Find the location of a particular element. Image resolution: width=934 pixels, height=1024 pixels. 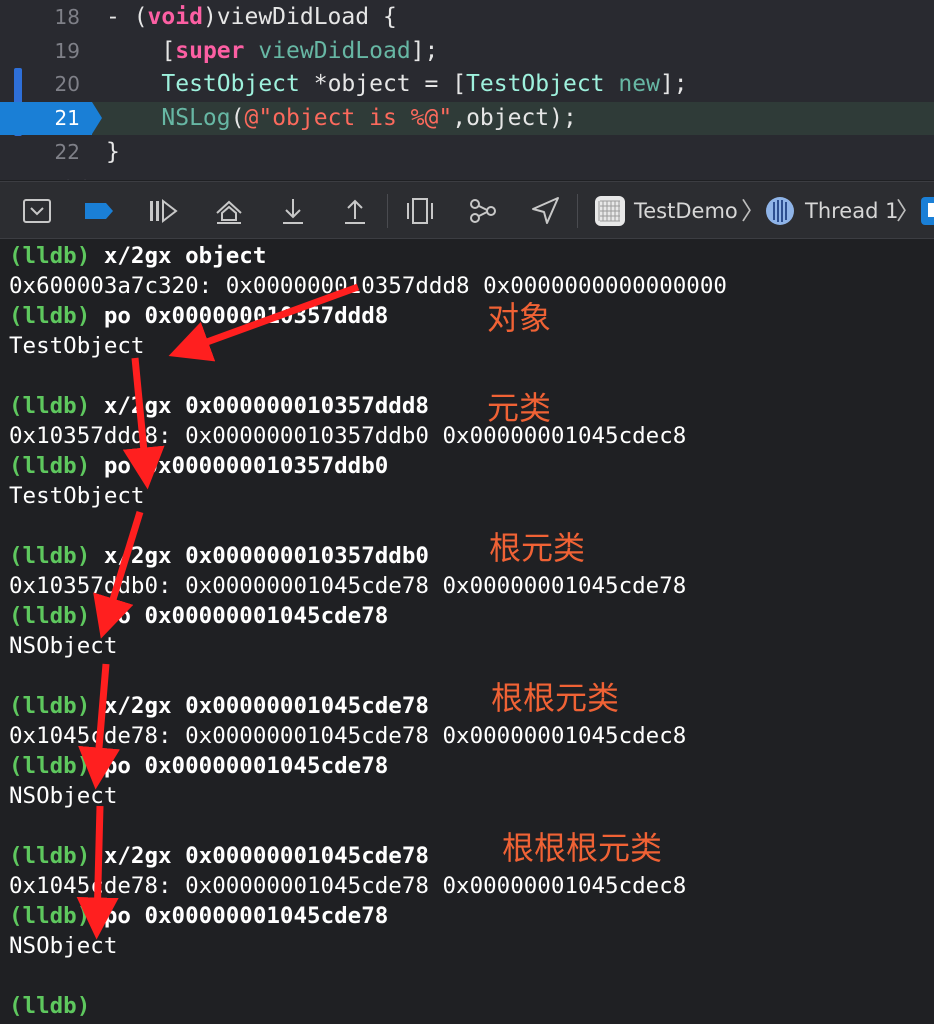

console-command: (lldb) is located at coordinates (49, 1006).